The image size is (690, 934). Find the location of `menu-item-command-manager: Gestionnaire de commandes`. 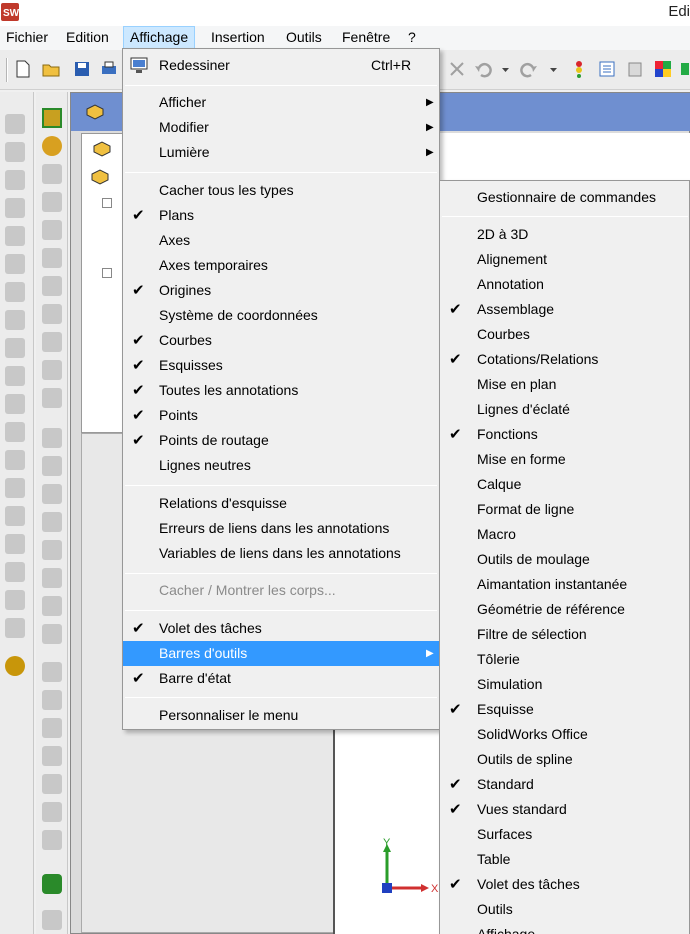

menu-item-command-manager: Gestionnaire de commandes is located at coordinates (565, 197).